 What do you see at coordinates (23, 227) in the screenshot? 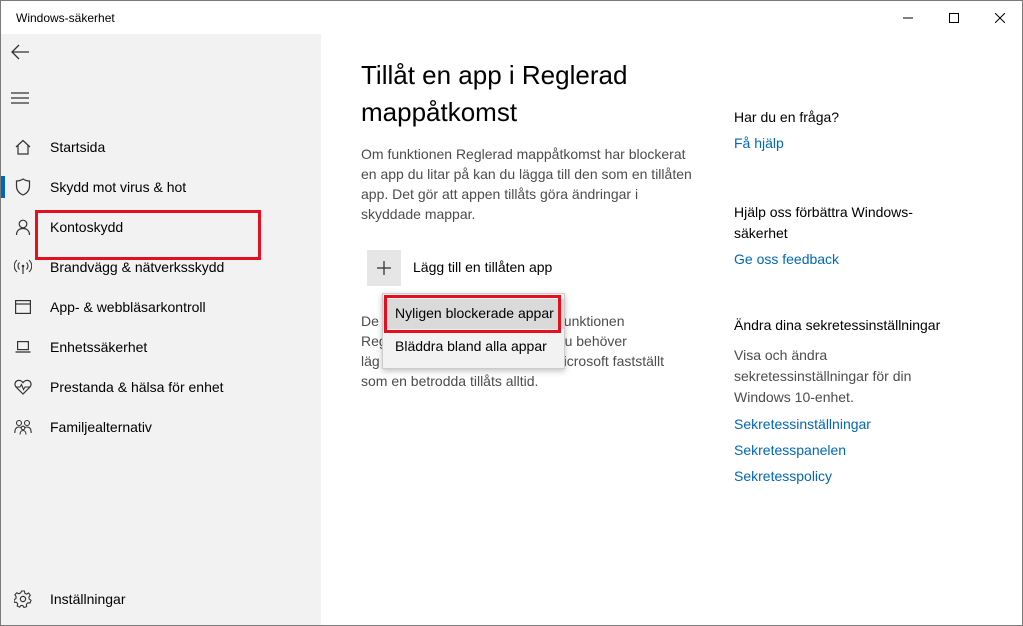
I see `person-icon` at bounding box center [23, 227].